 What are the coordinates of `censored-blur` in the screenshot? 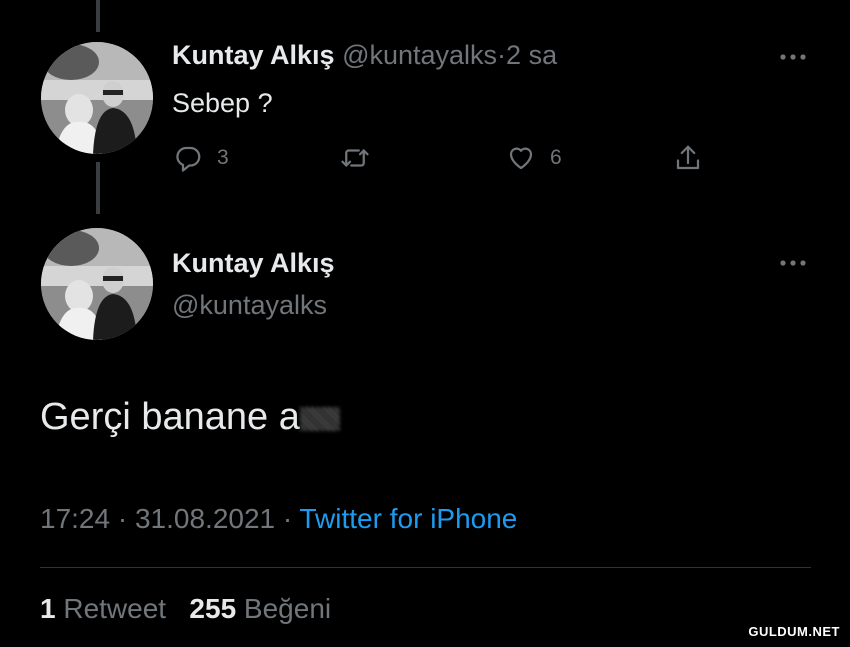 It's located at (319, 419).